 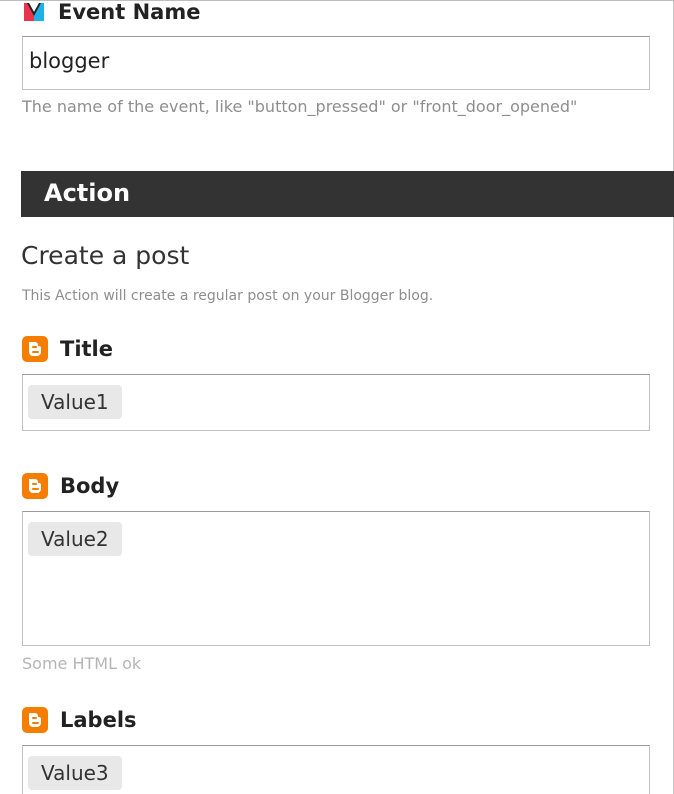 What do you see at coordinates (75, 402) in the screenshot?
I see `title-ingredient-pill: Value1` at bounding box center [75, 402].